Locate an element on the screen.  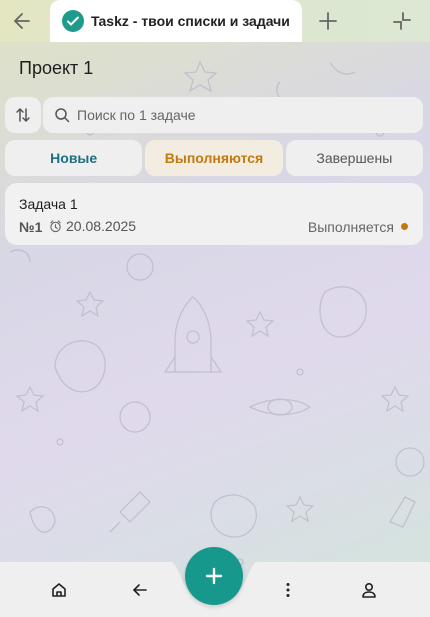
window-back-button is located at coordinates (22, 21).